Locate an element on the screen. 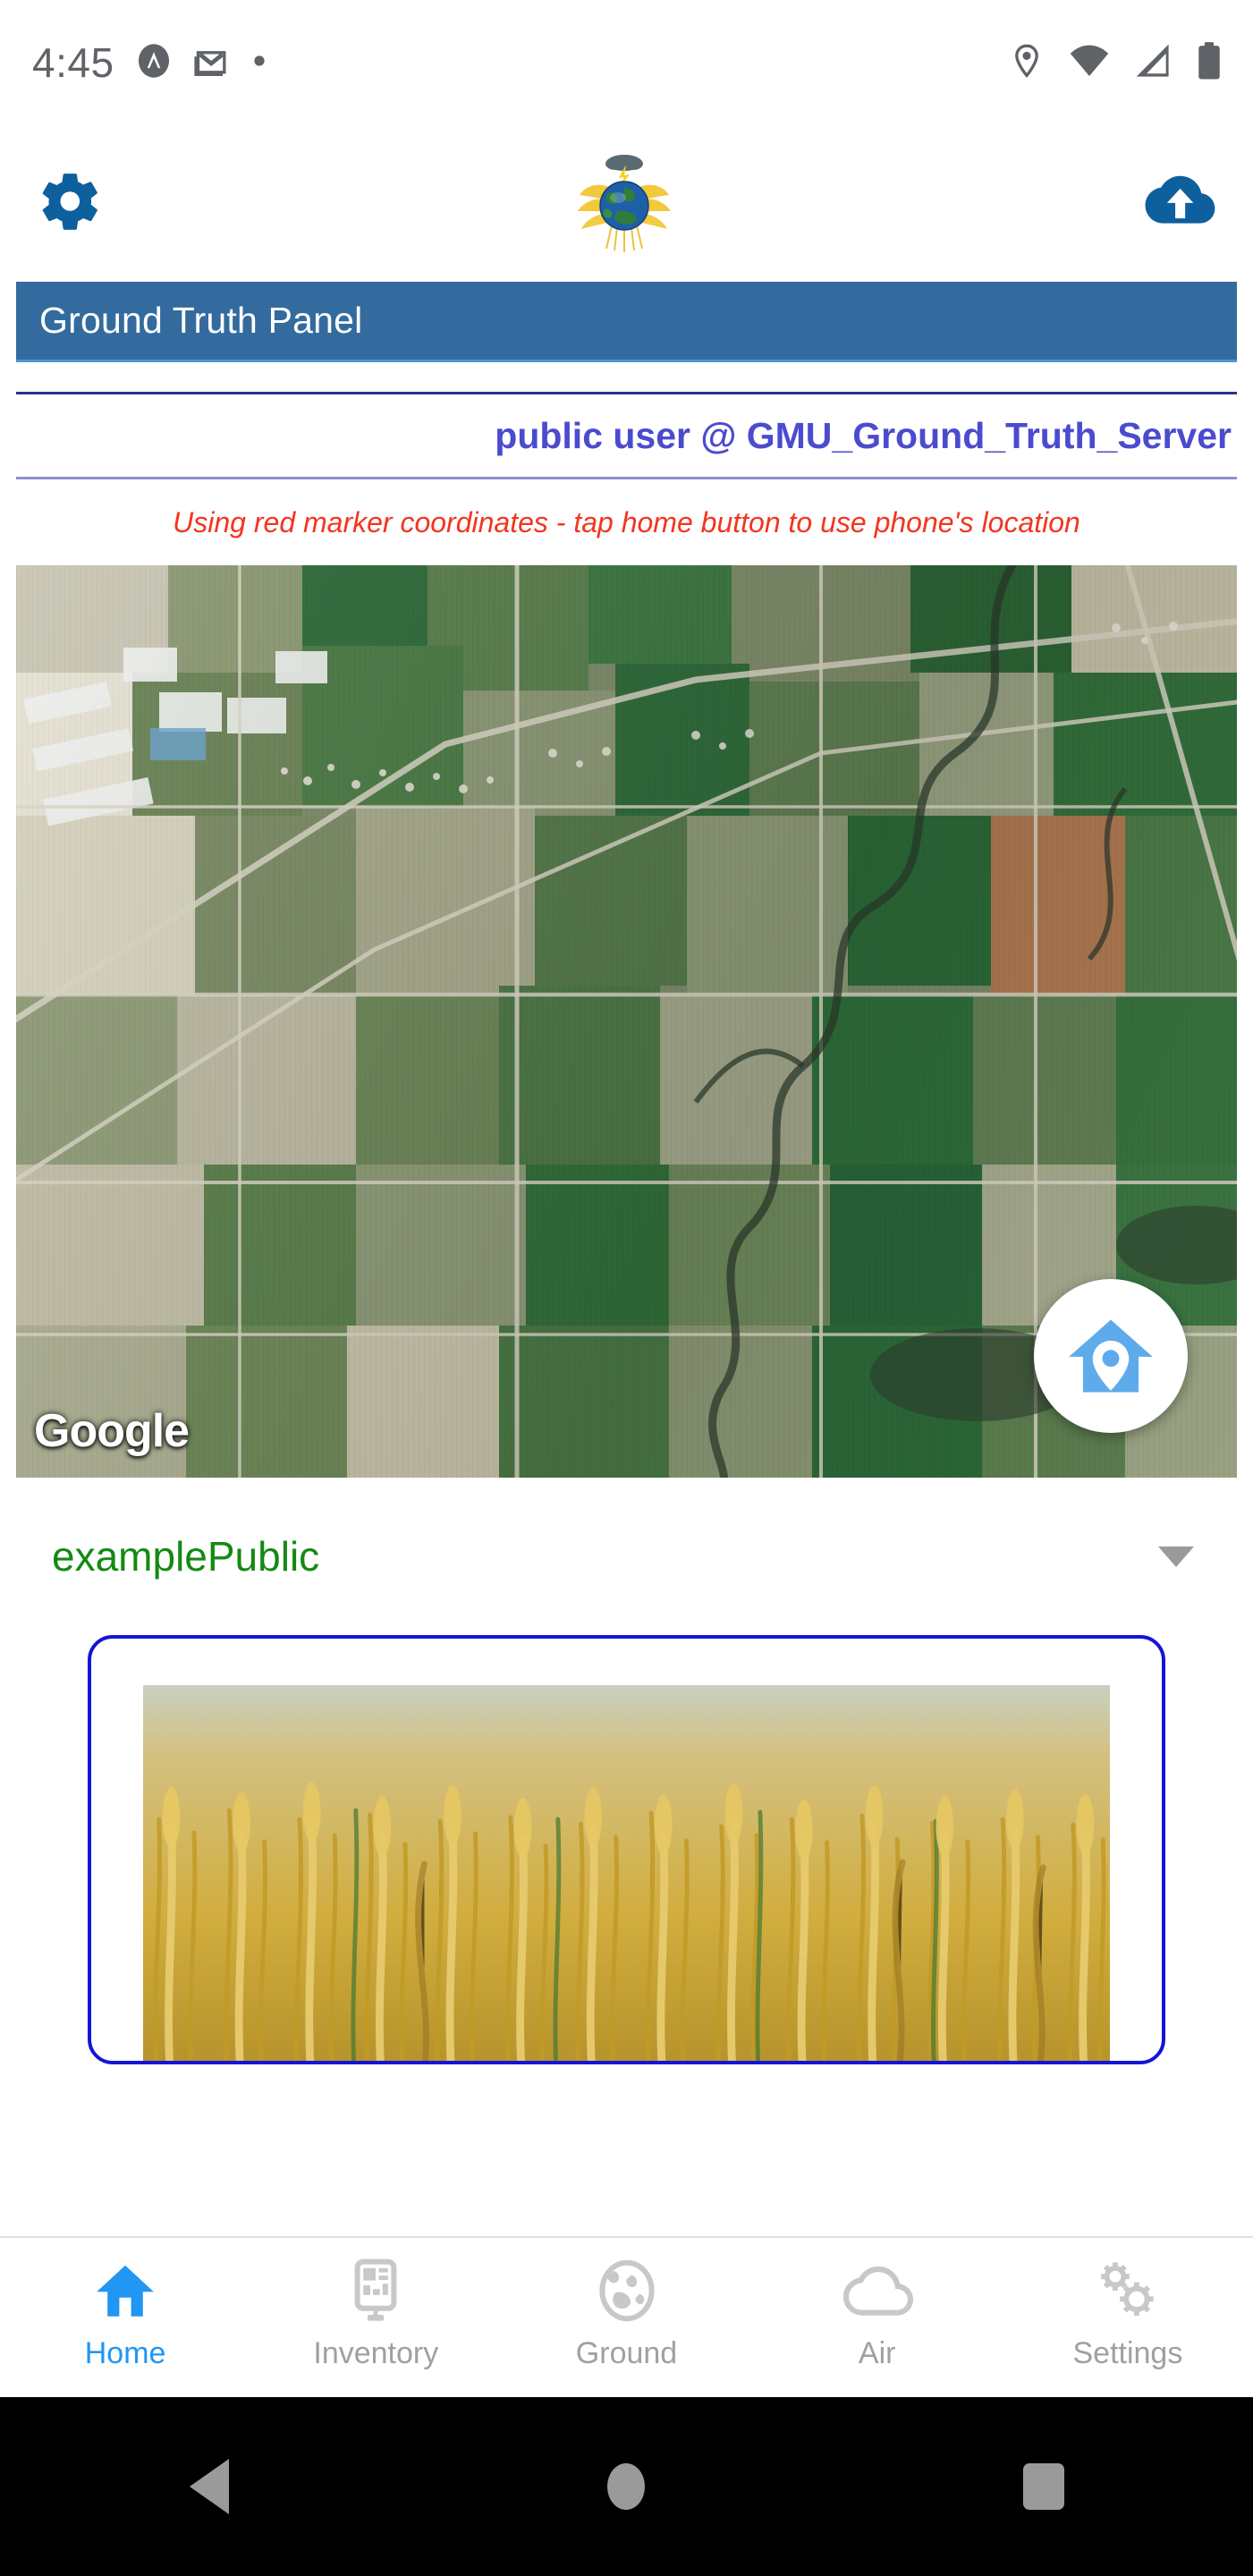  gears-icon is located at coordinates (1128, 2290).